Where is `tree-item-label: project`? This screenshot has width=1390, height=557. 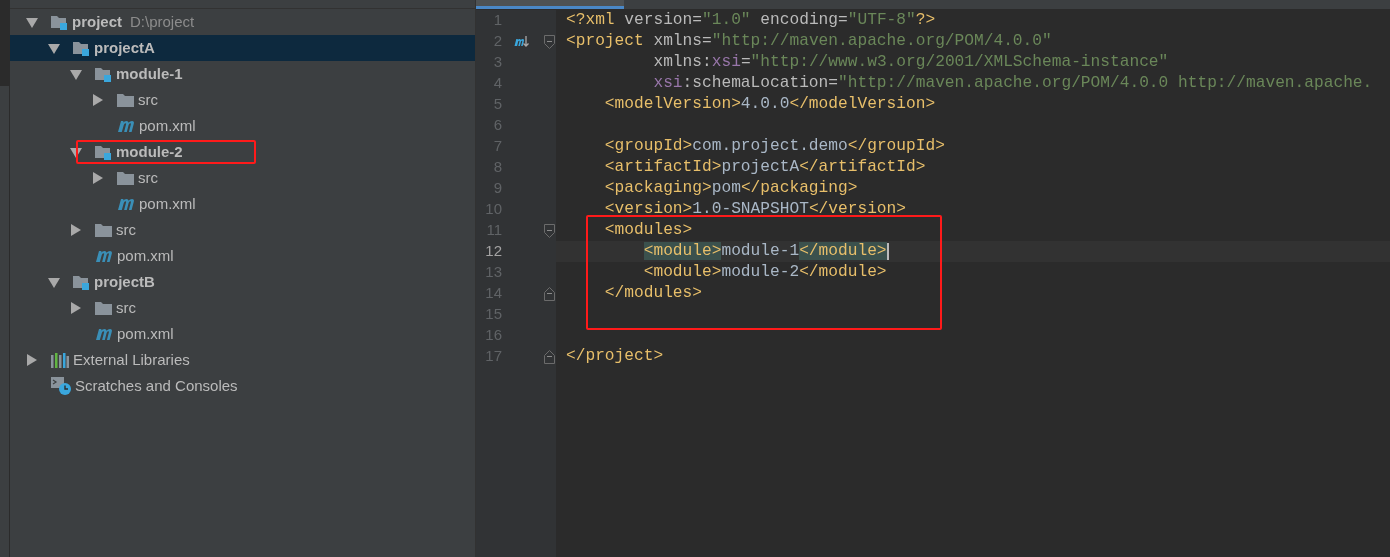 tree-item-label: project is located at coordinates (97, 21).